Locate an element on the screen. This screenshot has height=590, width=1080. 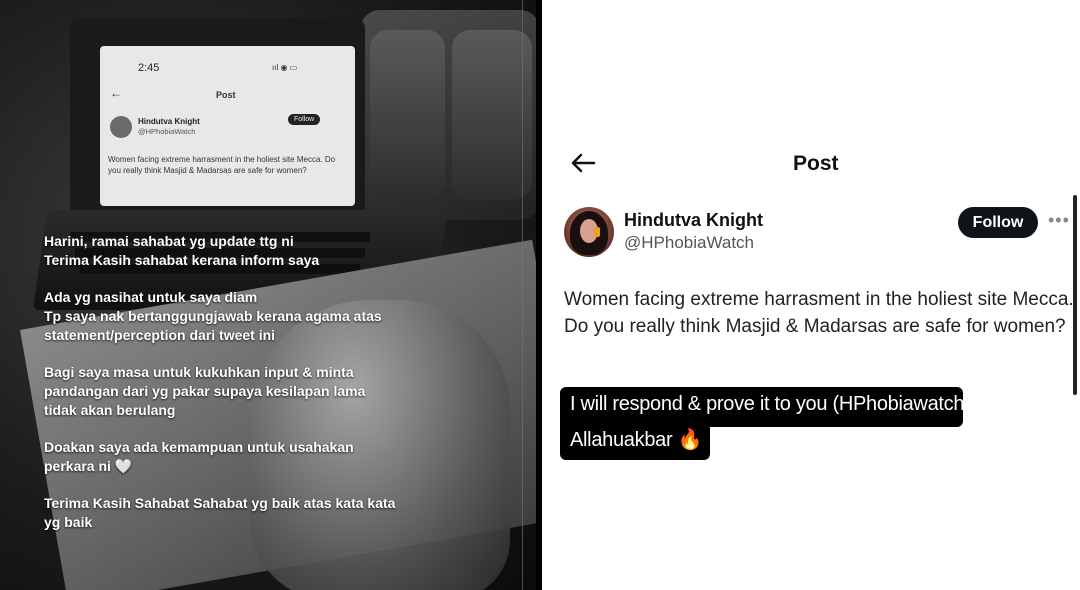
author-handle: @HPhobiaWatch is located at coordinates (689, 243).